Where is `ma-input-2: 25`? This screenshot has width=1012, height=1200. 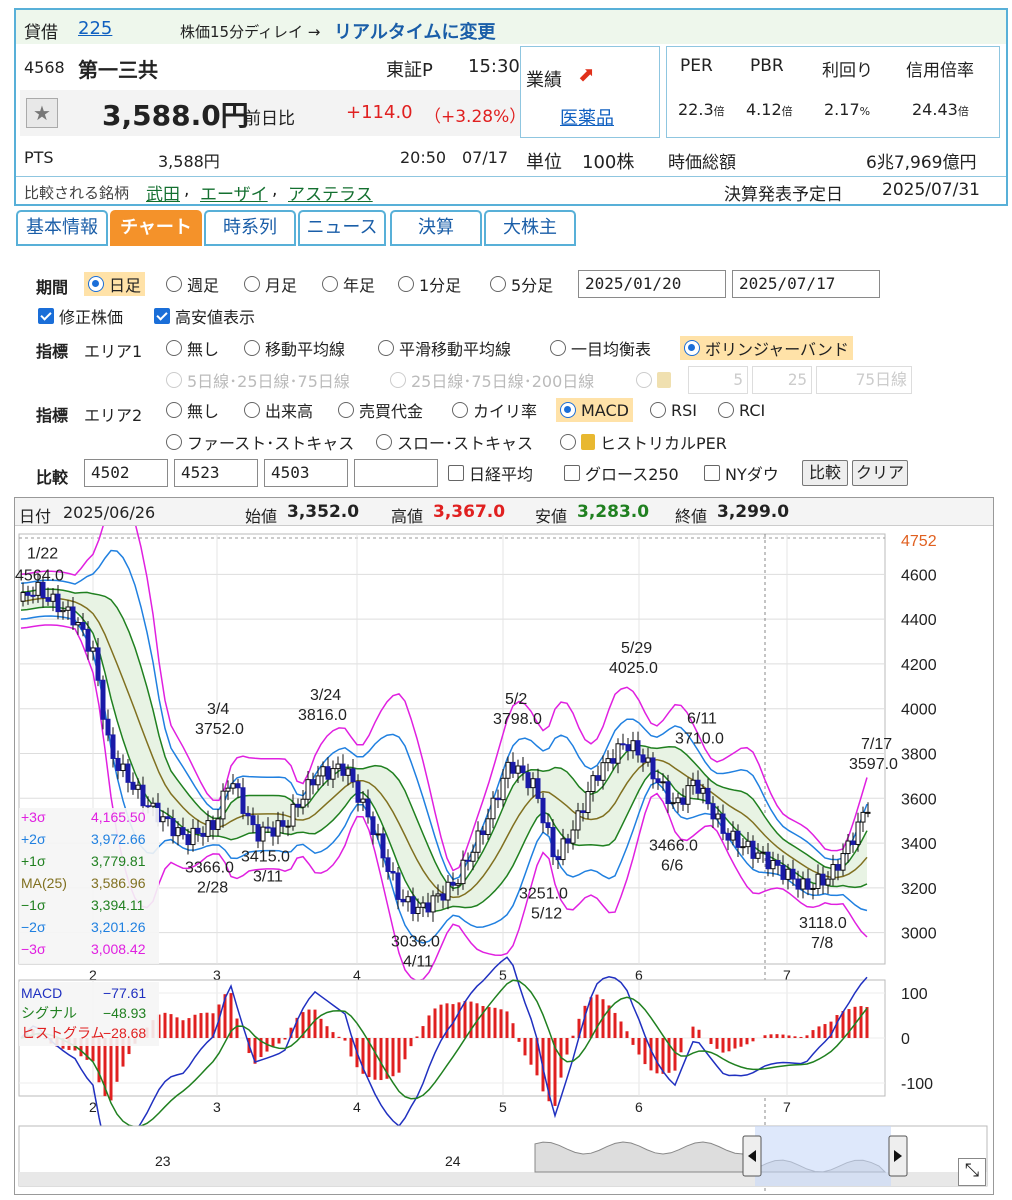 ma-input-2: 25 is located at coordinates (782, 380).